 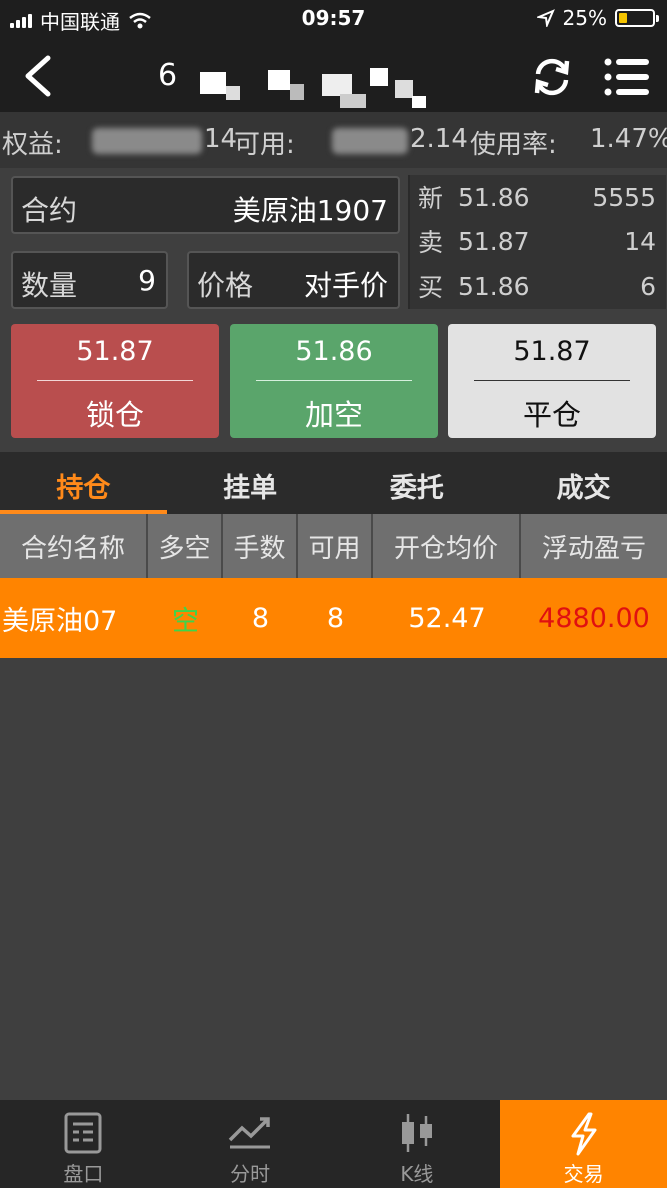 What do you see at coordinates (583, 1174) in the screenshot?
I see `bottom-tab-label: 交易` at bounding box center [583, 1174].